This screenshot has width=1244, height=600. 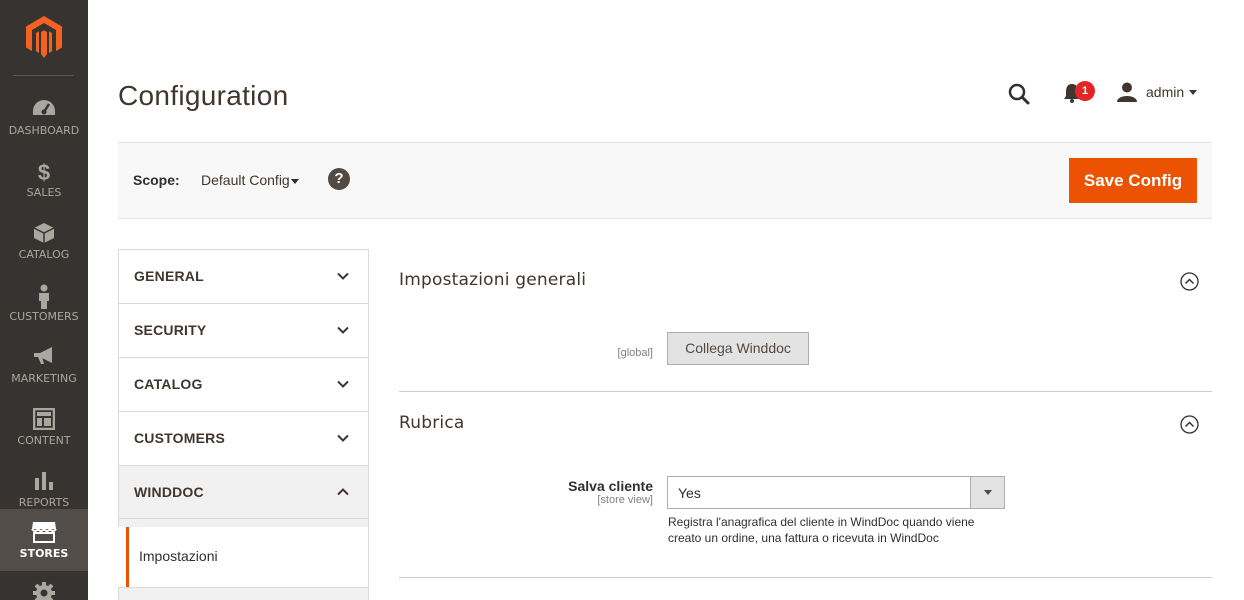 I want to click on select-value: Yes, so click(x=689, y=493).